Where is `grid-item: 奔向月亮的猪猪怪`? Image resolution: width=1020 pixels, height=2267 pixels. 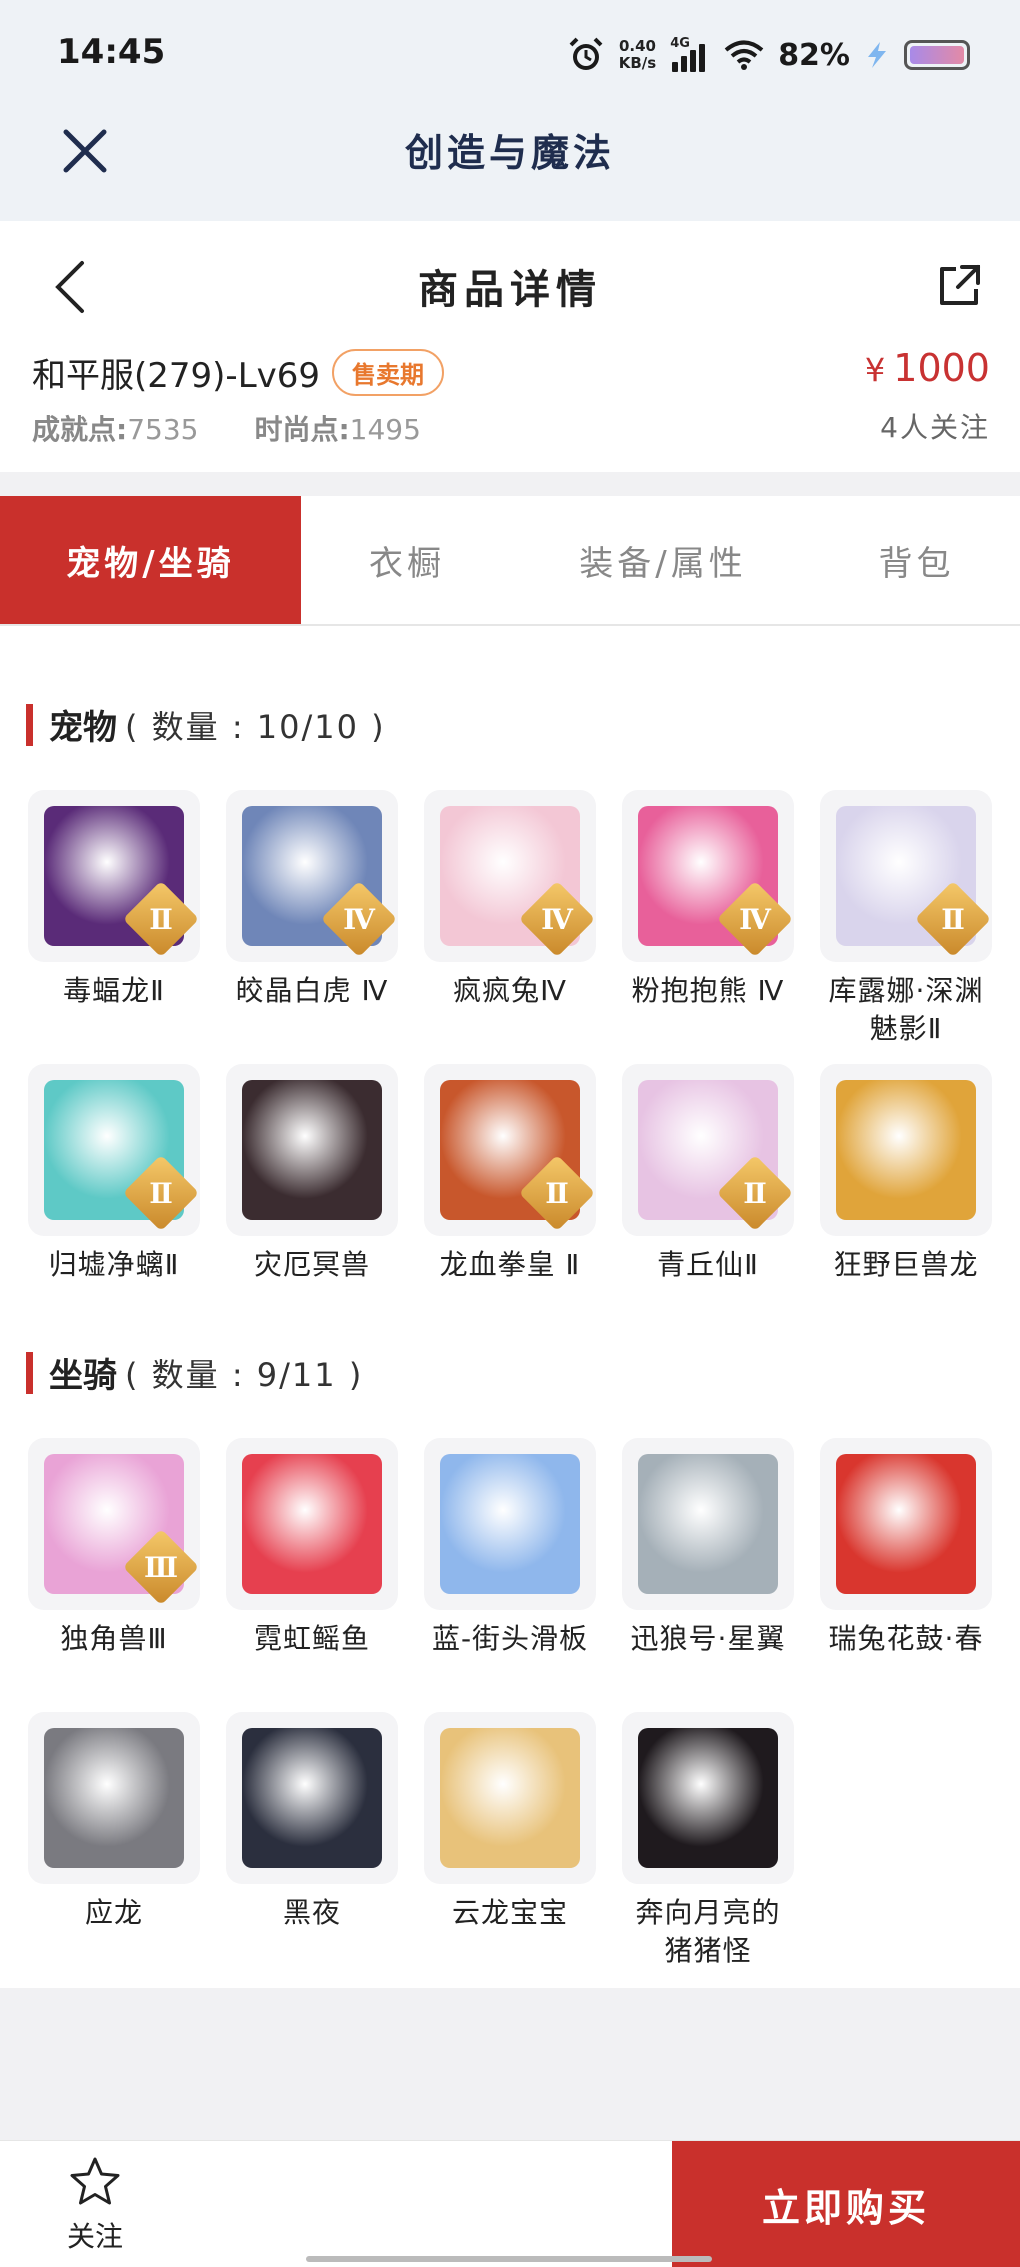 grid-item: 奔向月亮的猪猪怪 is located at coordinates (708, 1841).